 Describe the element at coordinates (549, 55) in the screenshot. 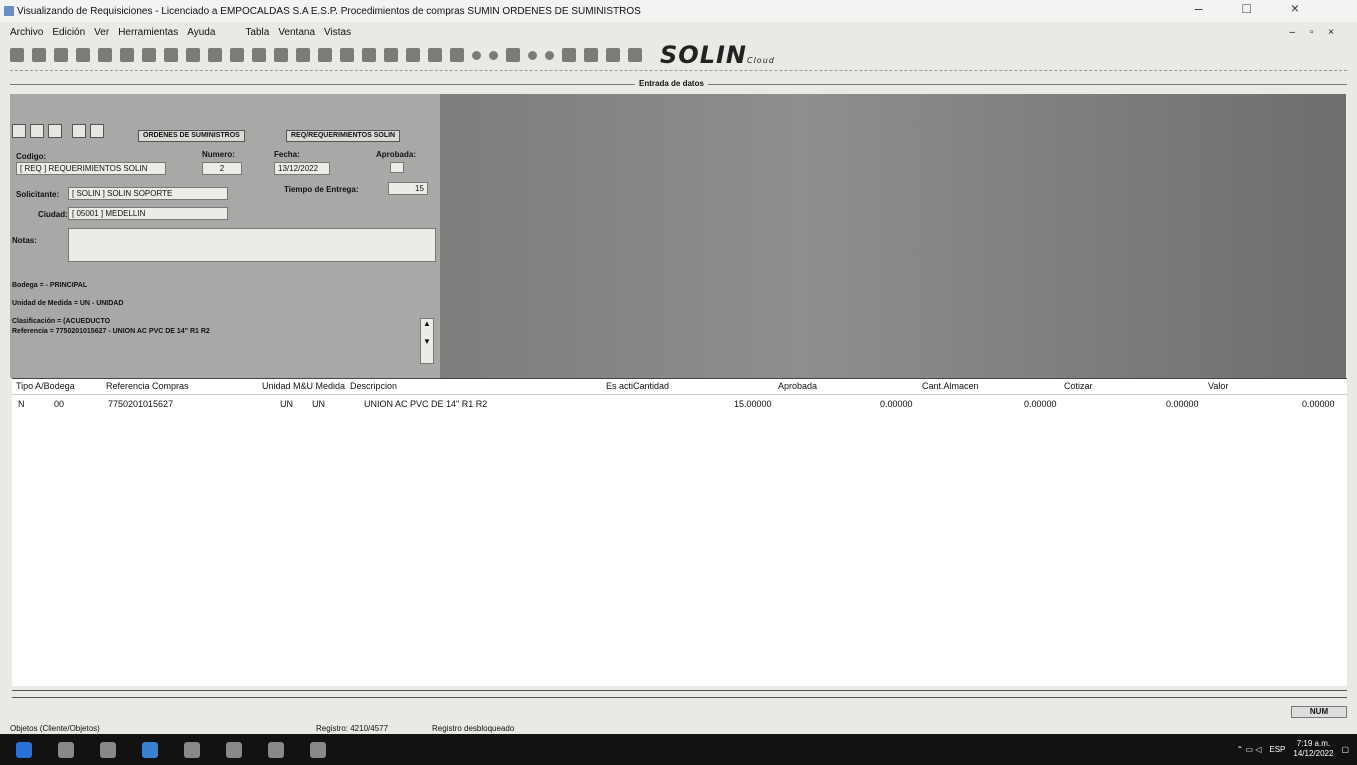

I see `next-record-icon` at that location.